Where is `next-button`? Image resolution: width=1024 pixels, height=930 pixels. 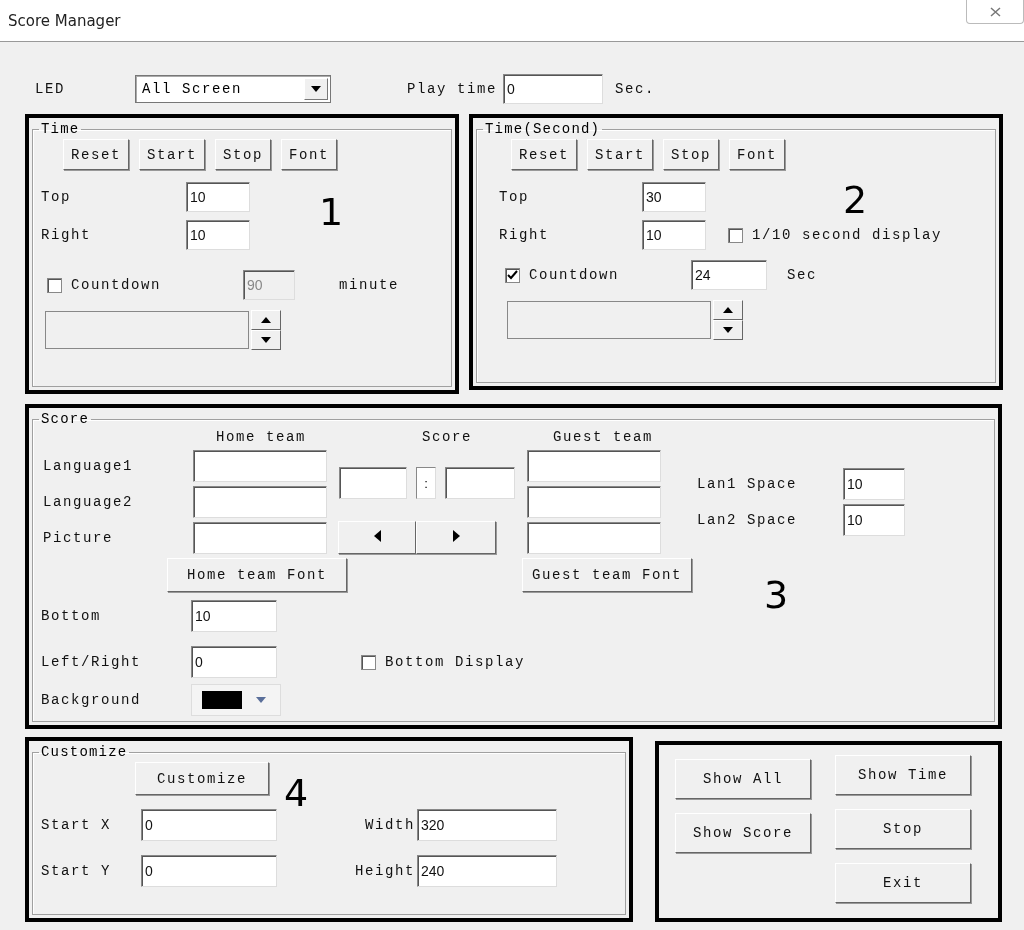 next-button is located at coordinates (456, 537).